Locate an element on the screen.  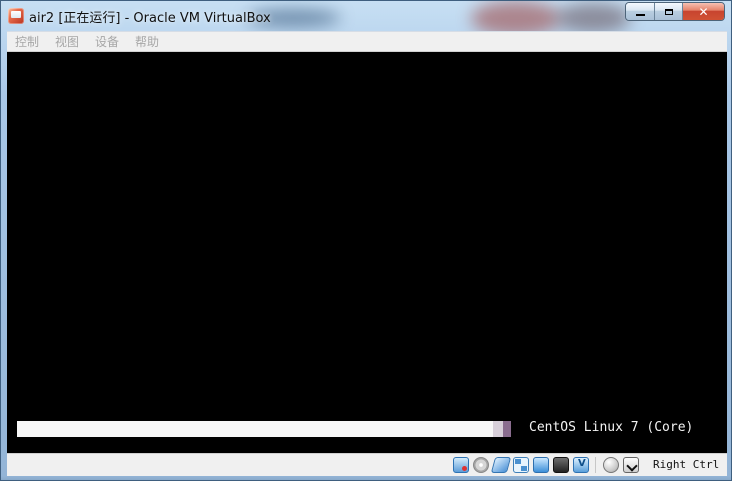
virtualization-icon is located at coordinates (581, 465).